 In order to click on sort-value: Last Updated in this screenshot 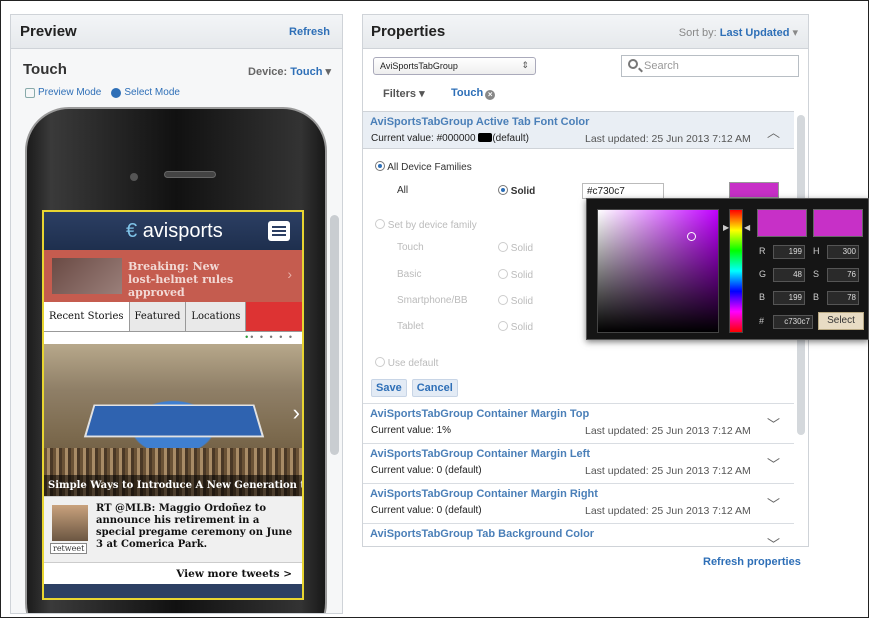, I will do `click(754, 33)`.